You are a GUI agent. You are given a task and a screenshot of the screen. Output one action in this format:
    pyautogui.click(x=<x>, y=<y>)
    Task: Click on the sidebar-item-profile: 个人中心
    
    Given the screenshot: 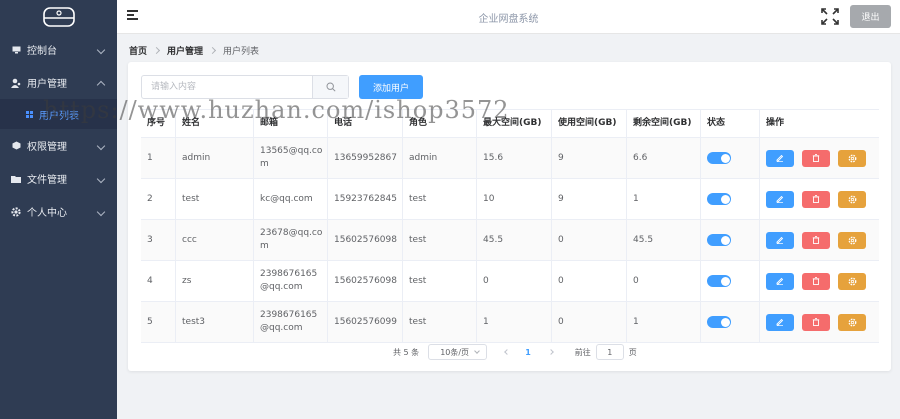 What is the action you would take?
    pyautogui.click(x=58, y=211)
    